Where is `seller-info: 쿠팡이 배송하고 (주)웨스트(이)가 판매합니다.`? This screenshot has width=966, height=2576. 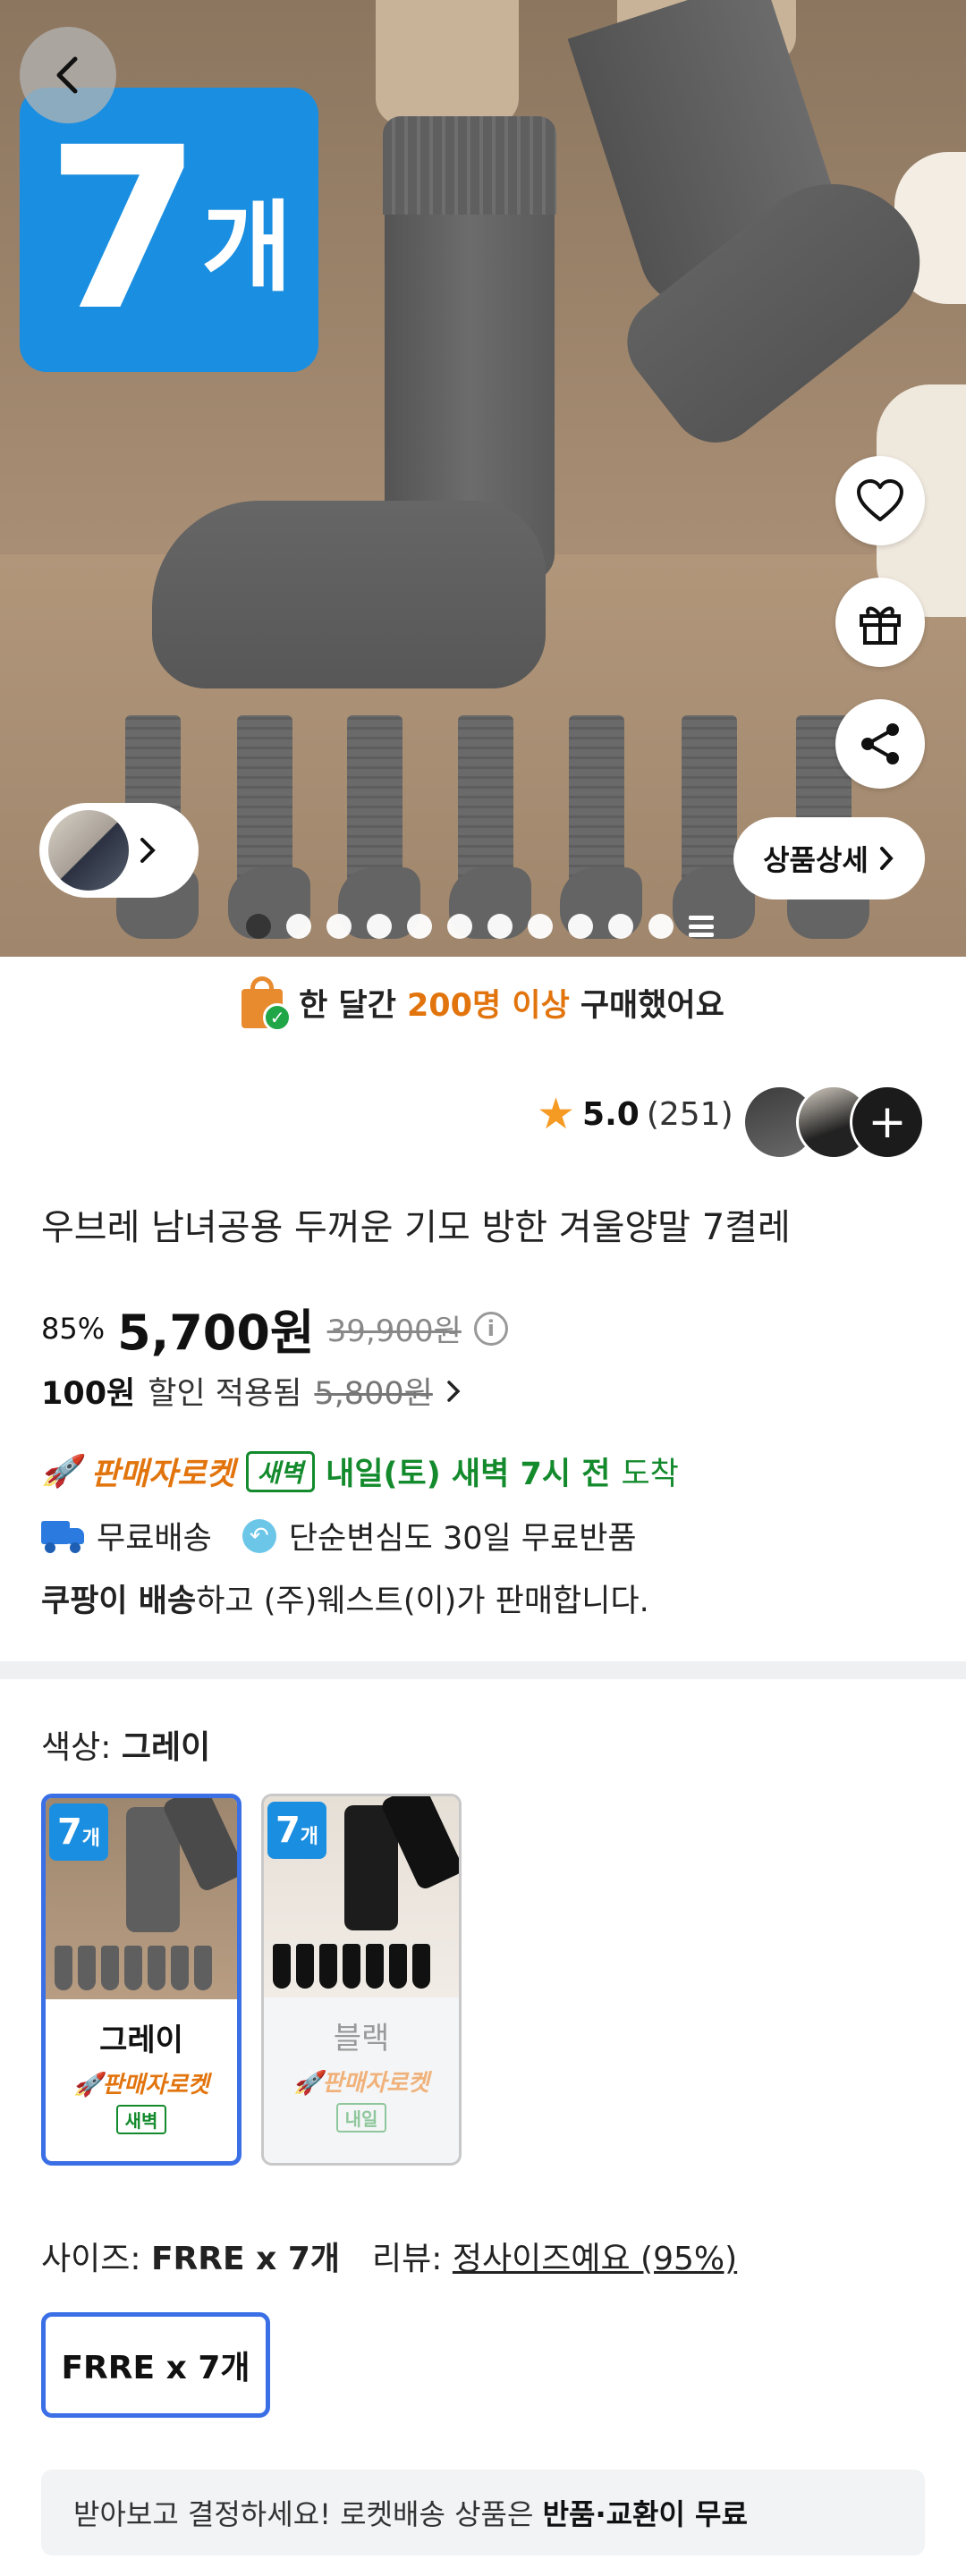 seller-info: 쿠팡이 배송하고 (주)웨스트(이)가 판매합니다. is located at coordinates (345, 1598).